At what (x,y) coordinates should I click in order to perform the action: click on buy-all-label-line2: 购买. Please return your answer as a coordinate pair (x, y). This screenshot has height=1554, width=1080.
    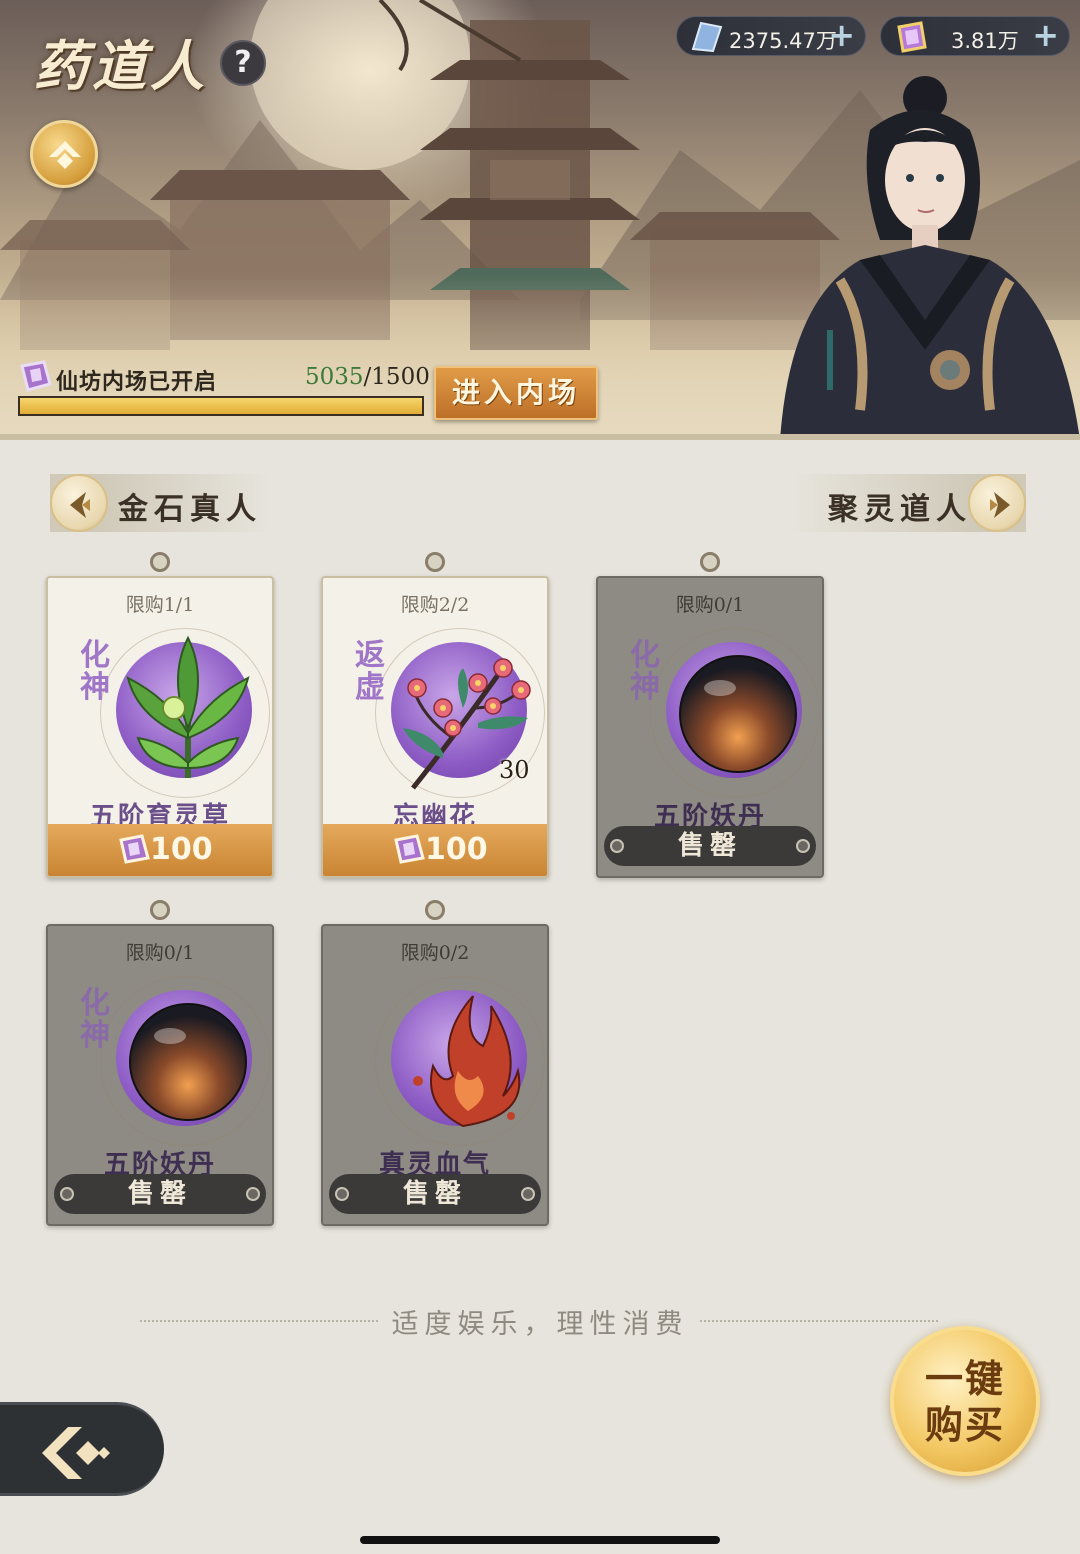
    Looking at the image, I should click on (964, 1424).